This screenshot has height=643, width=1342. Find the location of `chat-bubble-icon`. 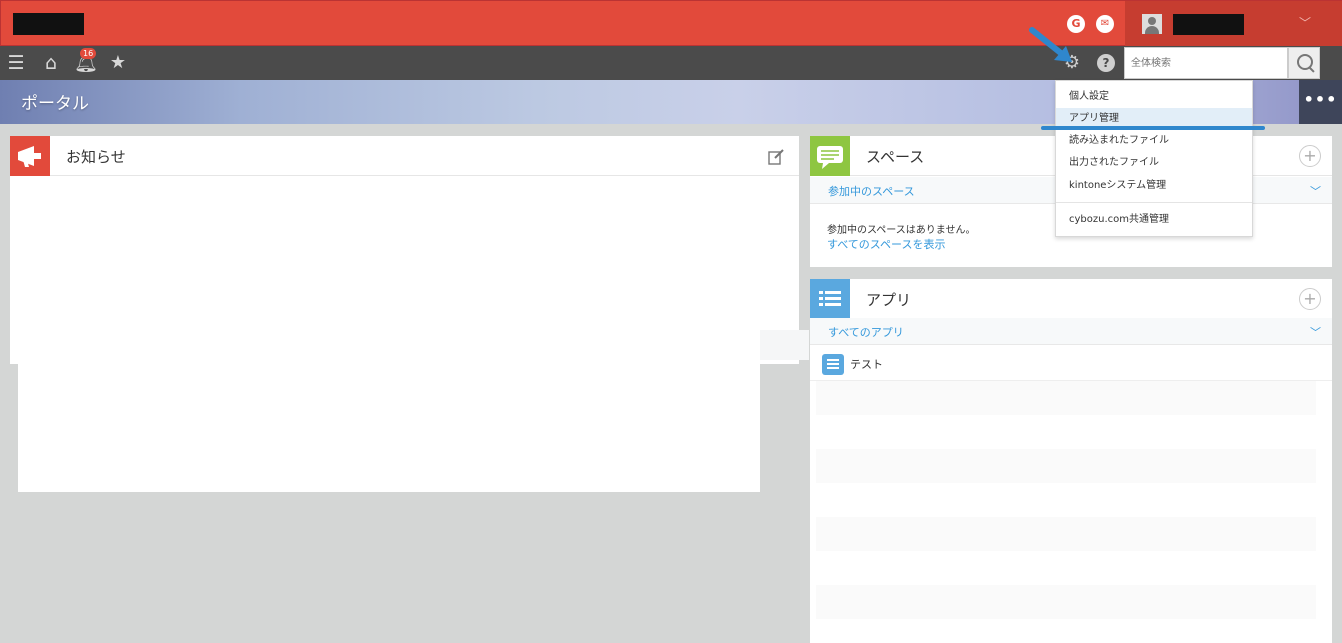

chat-bubble-icon is located at coordinates (830, 156).